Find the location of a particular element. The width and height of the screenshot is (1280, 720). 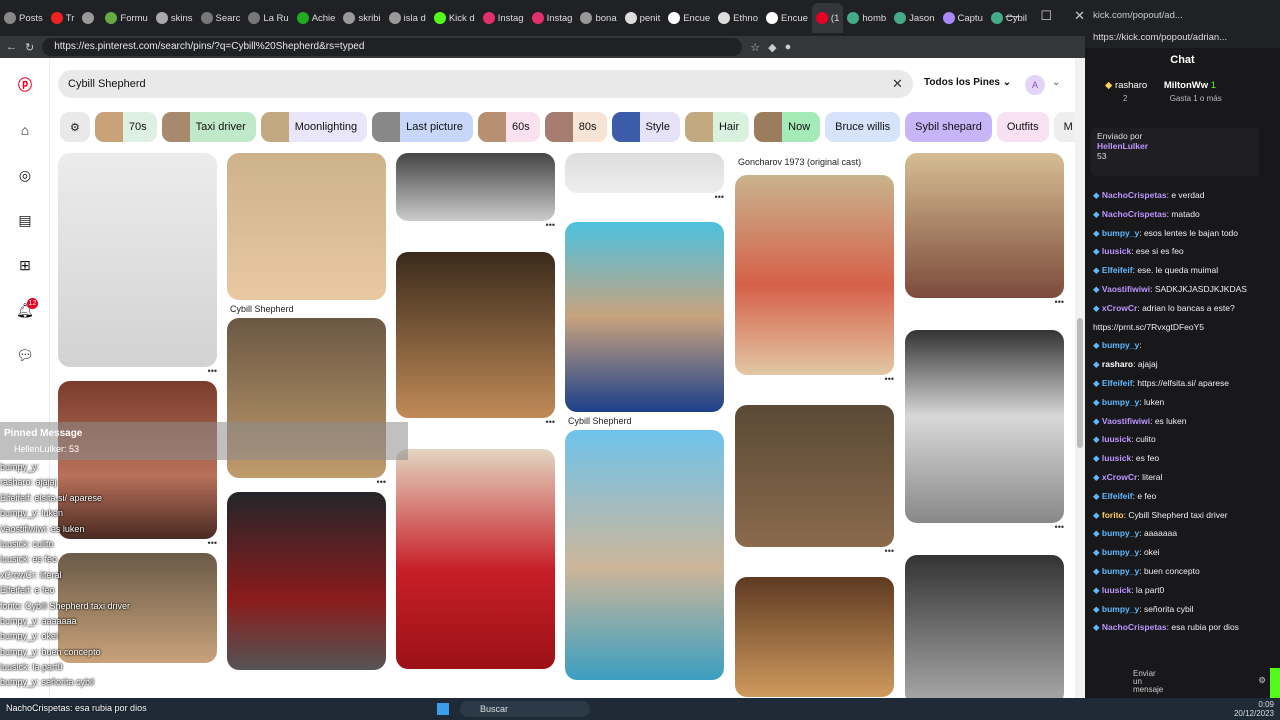

browser-tab: Achie is located at coordinates (316, 18).